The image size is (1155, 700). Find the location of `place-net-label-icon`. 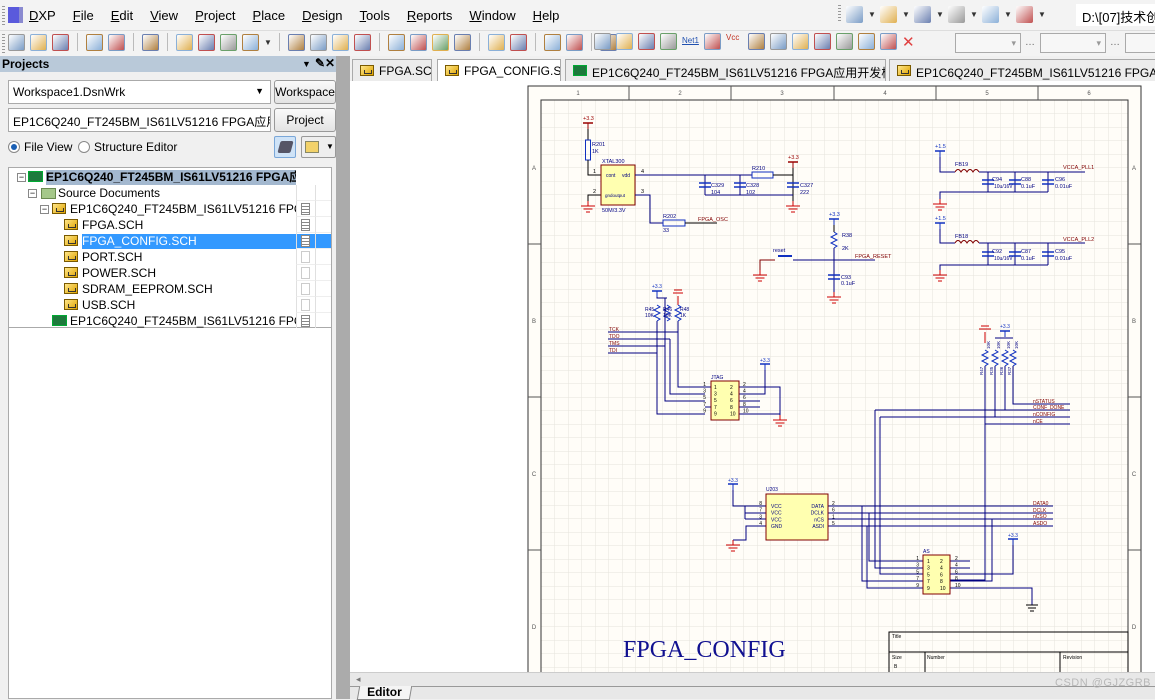

place-net-label-icon is located at coordinates (668, 41).